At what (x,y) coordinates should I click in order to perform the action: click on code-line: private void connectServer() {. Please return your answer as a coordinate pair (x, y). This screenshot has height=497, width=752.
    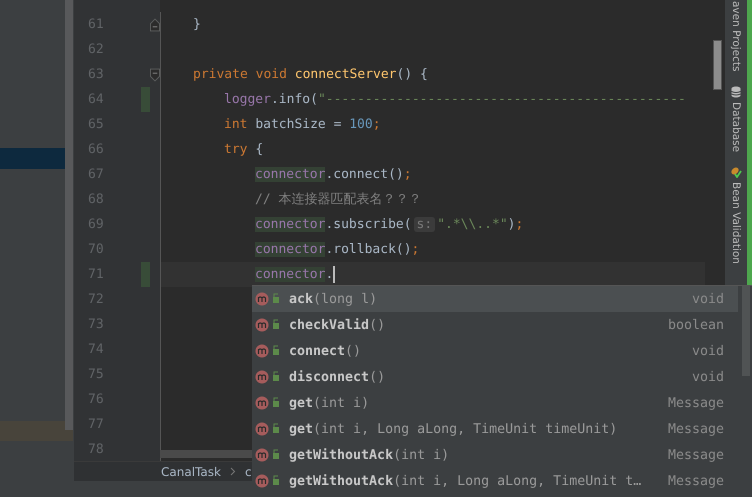
    Looking at the image, I should click on (310, 75).